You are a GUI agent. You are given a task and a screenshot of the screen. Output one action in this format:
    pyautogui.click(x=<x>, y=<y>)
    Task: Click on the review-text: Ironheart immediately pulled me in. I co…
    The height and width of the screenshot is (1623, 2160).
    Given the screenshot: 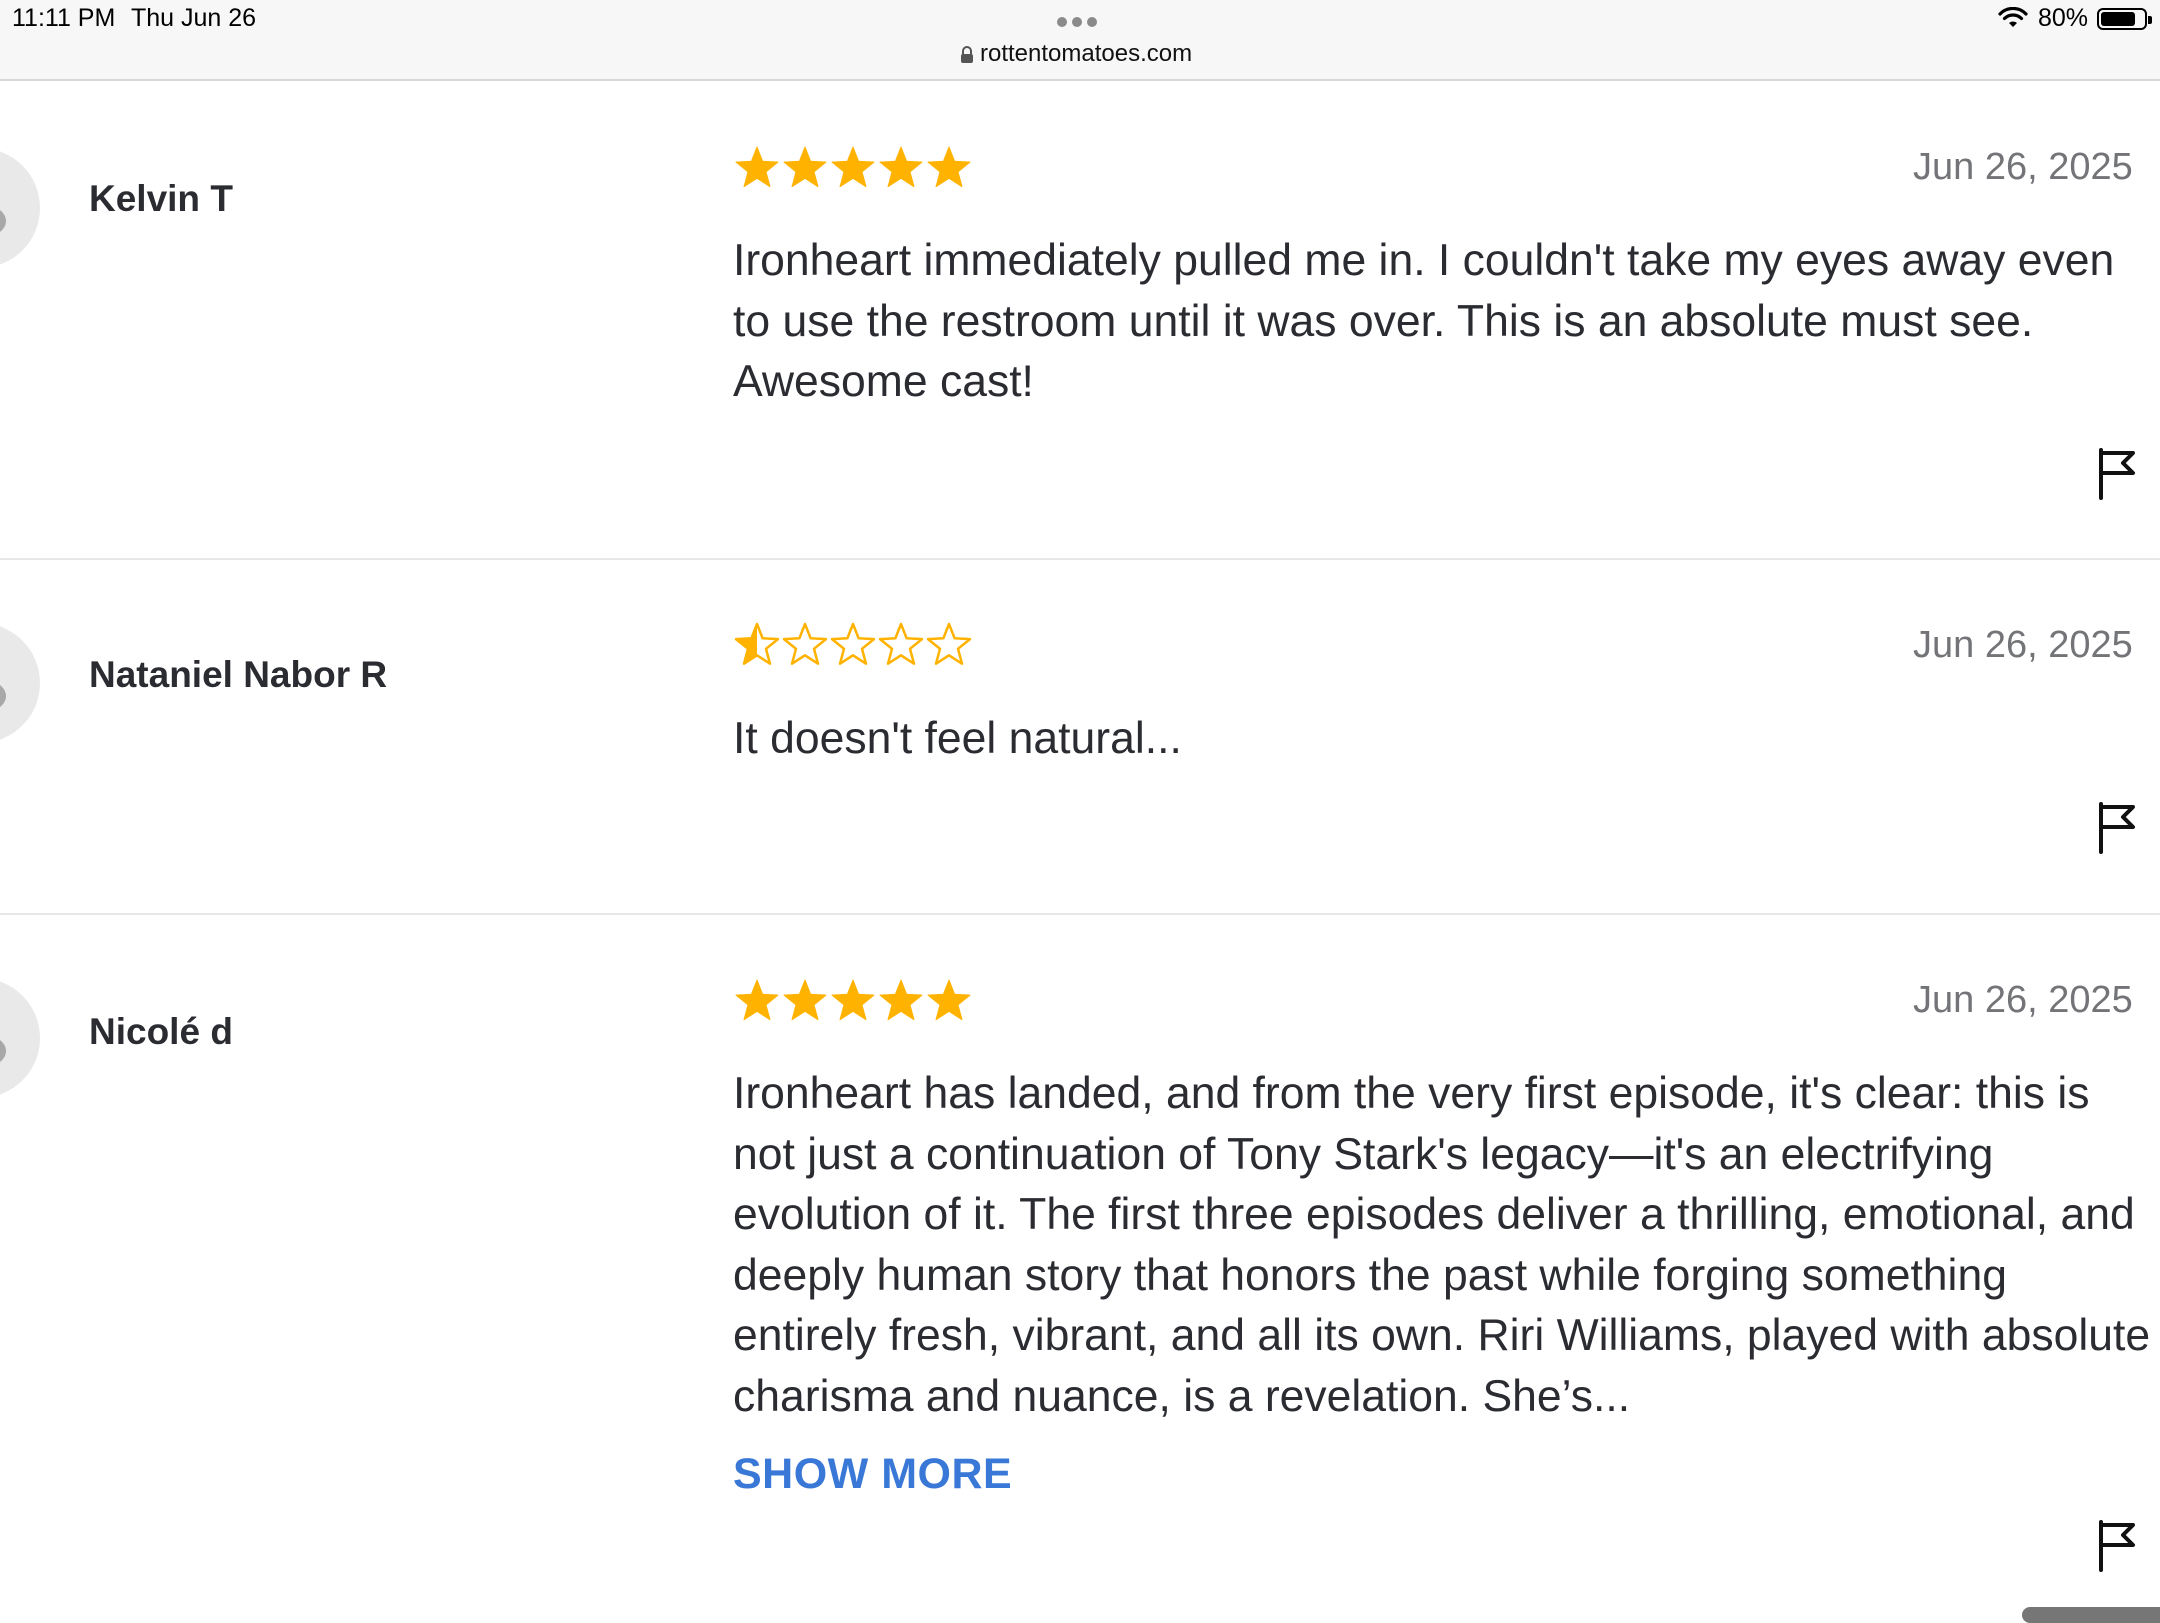 What is the action you would take?
    pyautogui.click(x=1424, y=321)
    